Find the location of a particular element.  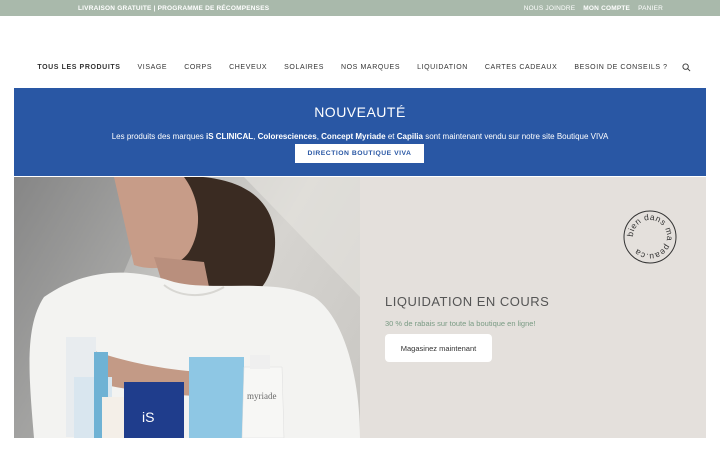

account-links: NOUS JOINDRE MON COMPTE PANIER is located at coordinates (593, 8).